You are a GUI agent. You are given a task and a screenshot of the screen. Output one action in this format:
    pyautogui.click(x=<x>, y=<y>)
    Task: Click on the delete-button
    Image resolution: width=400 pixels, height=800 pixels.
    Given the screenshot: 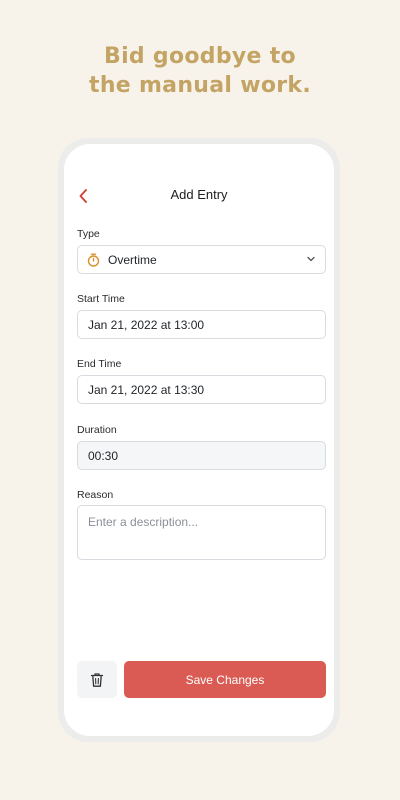 What is the action you would take?
    pyautogui.click(x=97, y=679)
    